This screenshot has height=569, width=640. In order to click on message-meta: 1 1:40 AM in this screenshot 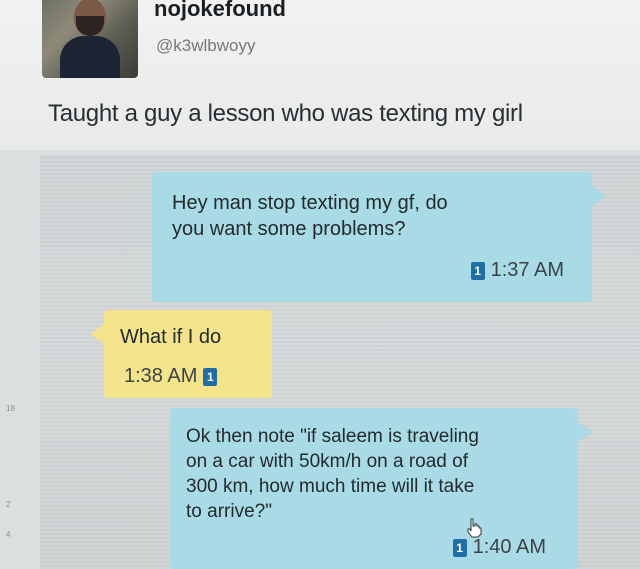, I will do `click(499, 547)`.